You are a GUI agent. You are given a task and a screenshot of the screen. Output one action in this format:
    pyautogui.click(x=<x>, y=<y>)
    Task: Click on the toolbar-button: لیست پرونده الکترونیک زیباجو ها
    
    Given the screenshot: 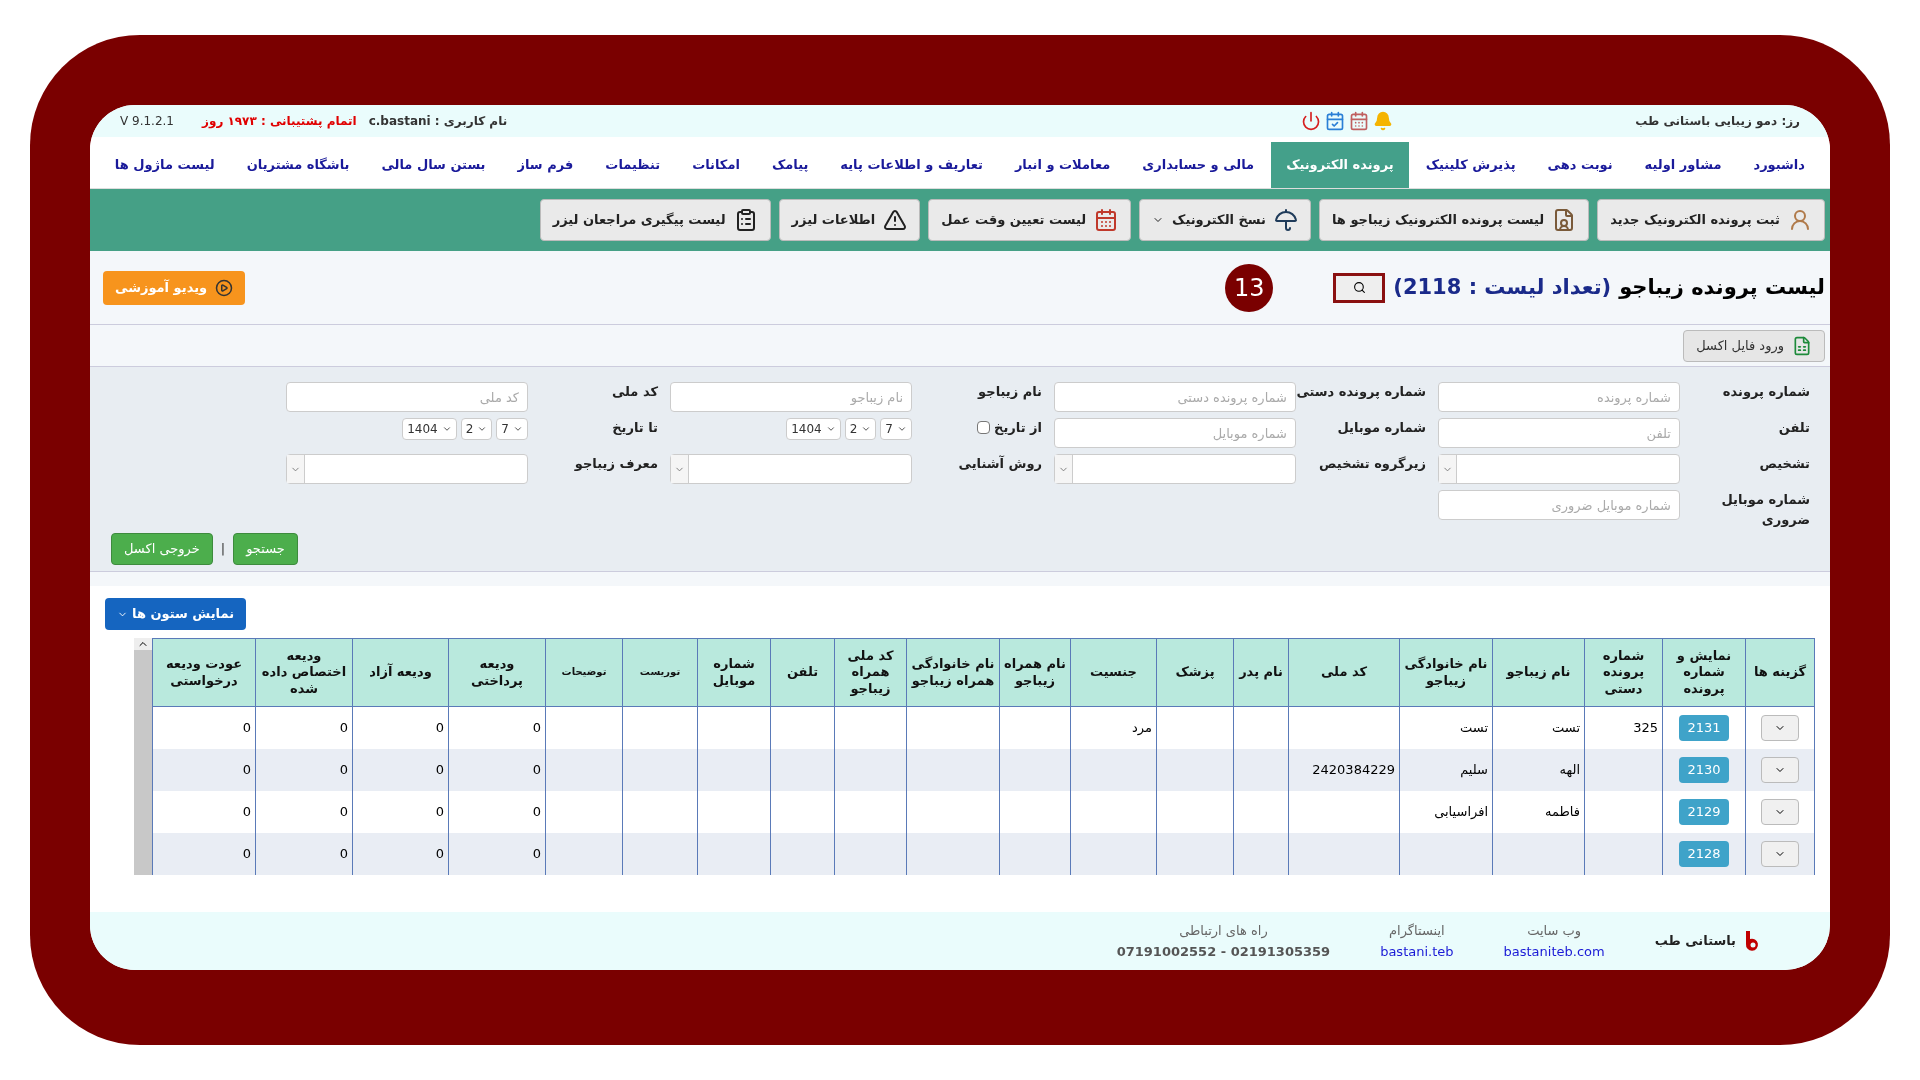 What is the action you would take?
    pyautogui.click(x=1454, y=220)
    